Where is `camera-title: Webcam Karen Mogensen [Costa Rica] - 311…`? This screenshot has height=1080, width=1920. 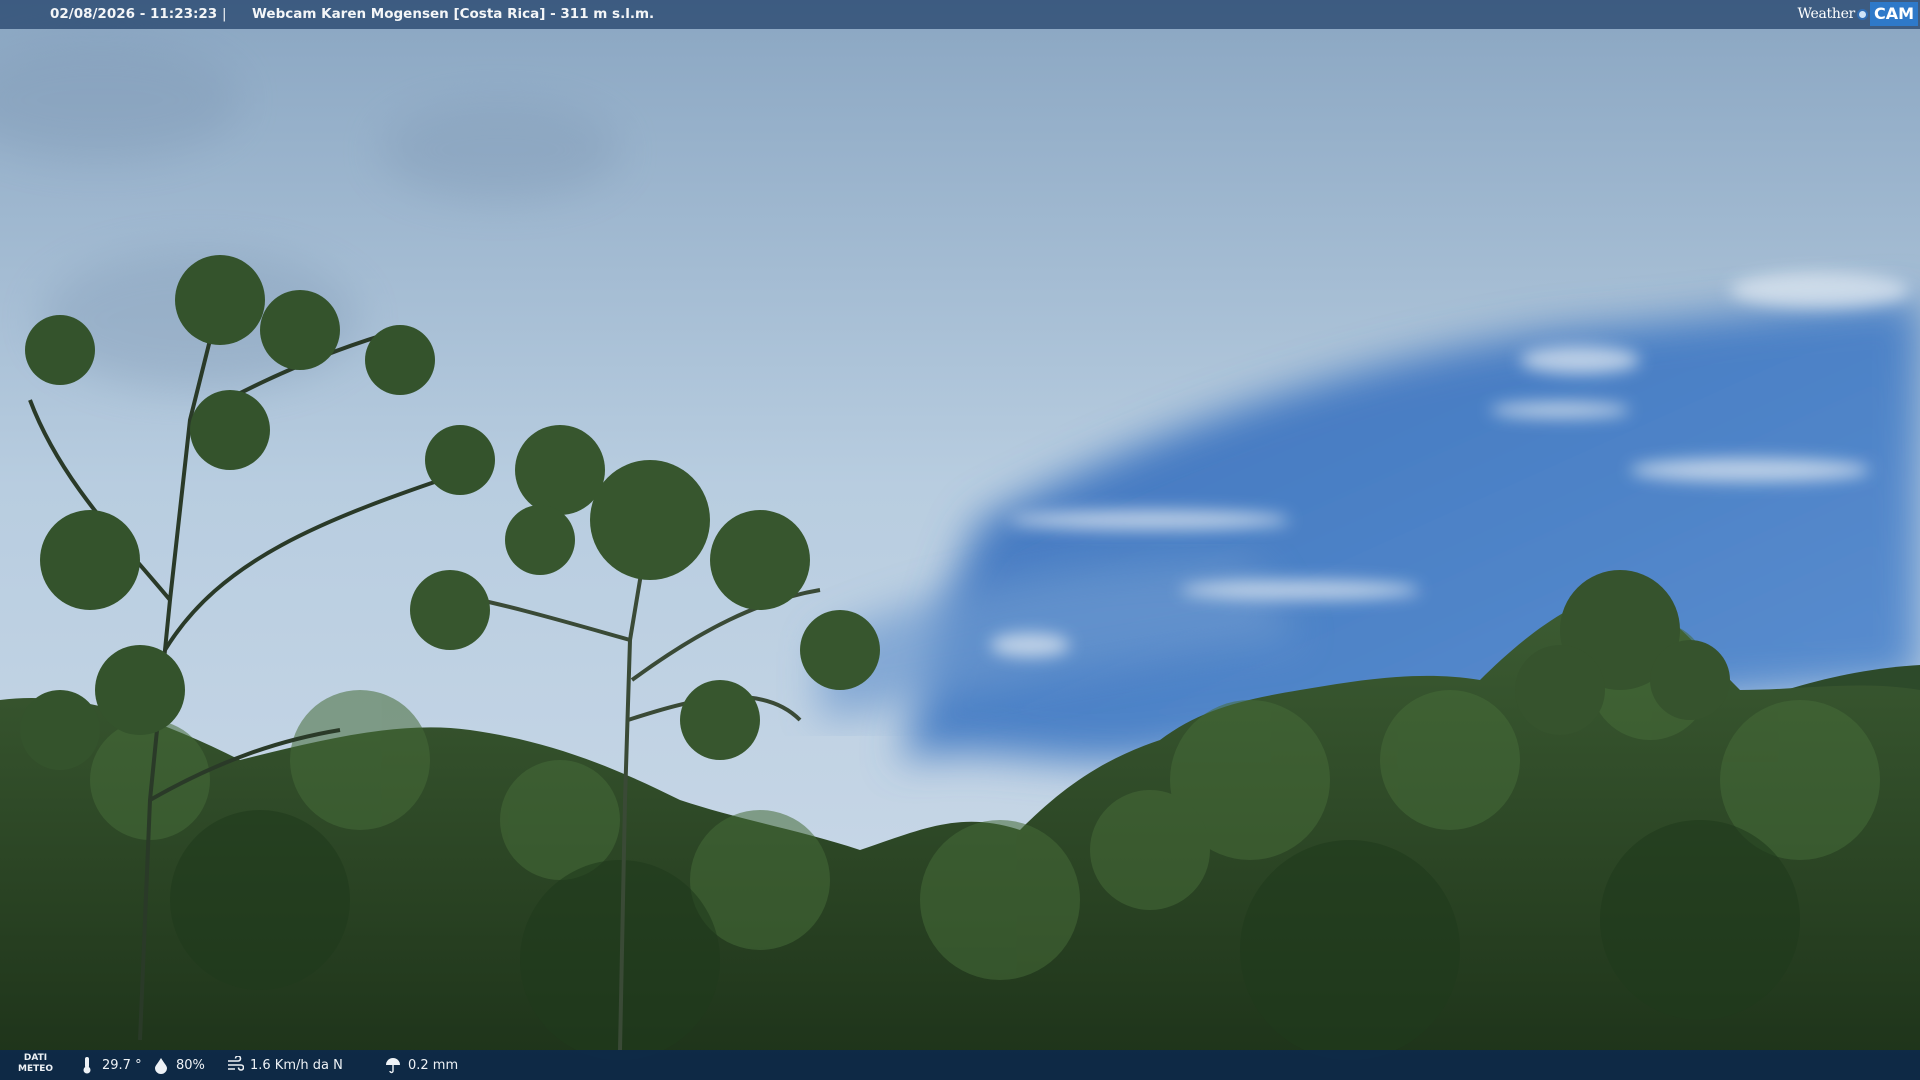
camera-title: Webcam Karen Mogensen [Costa Rica] - 311… is located at coordinates (453, 14).